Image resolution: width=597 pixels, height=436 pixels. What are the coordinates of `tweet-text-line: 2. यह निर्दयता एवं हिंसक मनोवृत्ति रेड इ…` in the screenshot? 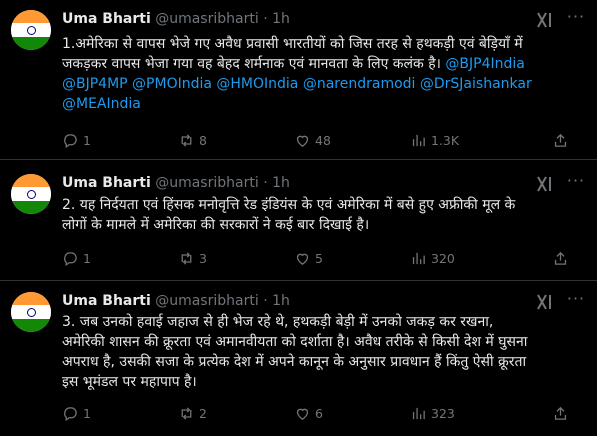 It's located at (289, 205).